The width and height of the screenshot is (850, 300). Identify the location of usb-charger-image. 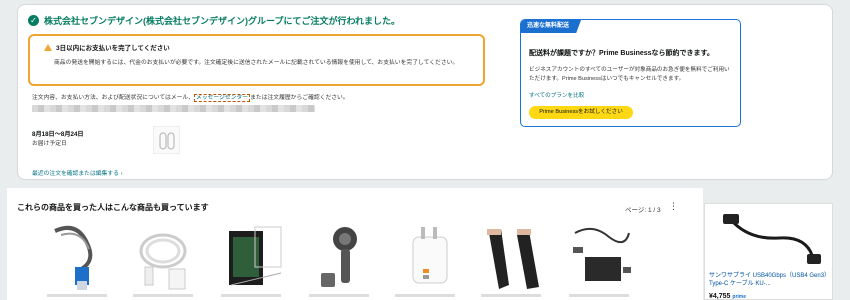
(430, 255).